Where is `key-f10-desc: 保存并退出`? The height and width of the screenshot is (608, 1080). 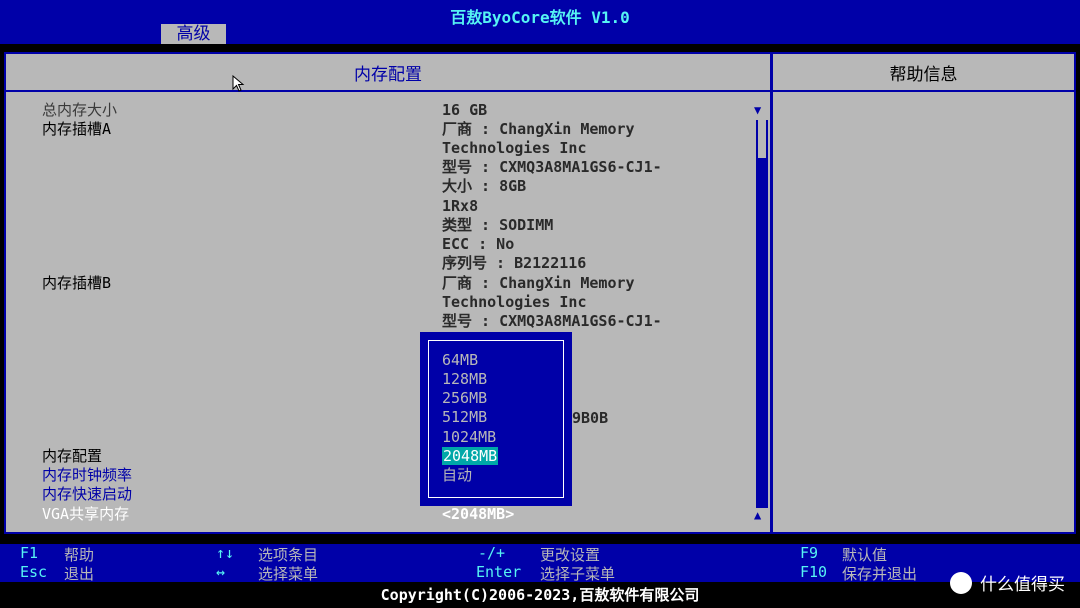
key-f10-desc: 保存并退出 is located at coordinates (880, 574).